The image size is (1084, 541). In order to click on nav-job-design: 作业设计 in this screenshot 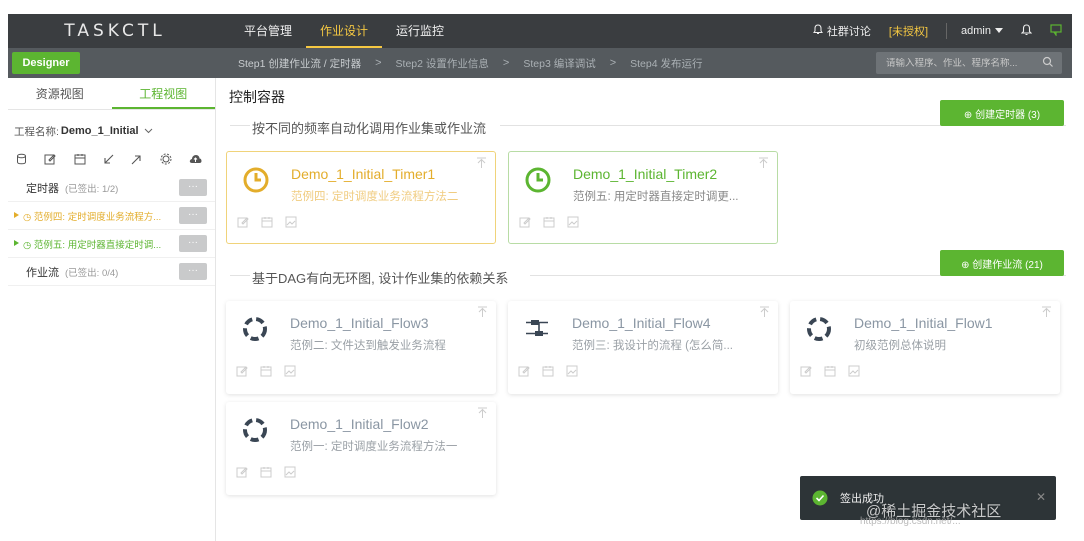, I will do `click(344, 31)`.